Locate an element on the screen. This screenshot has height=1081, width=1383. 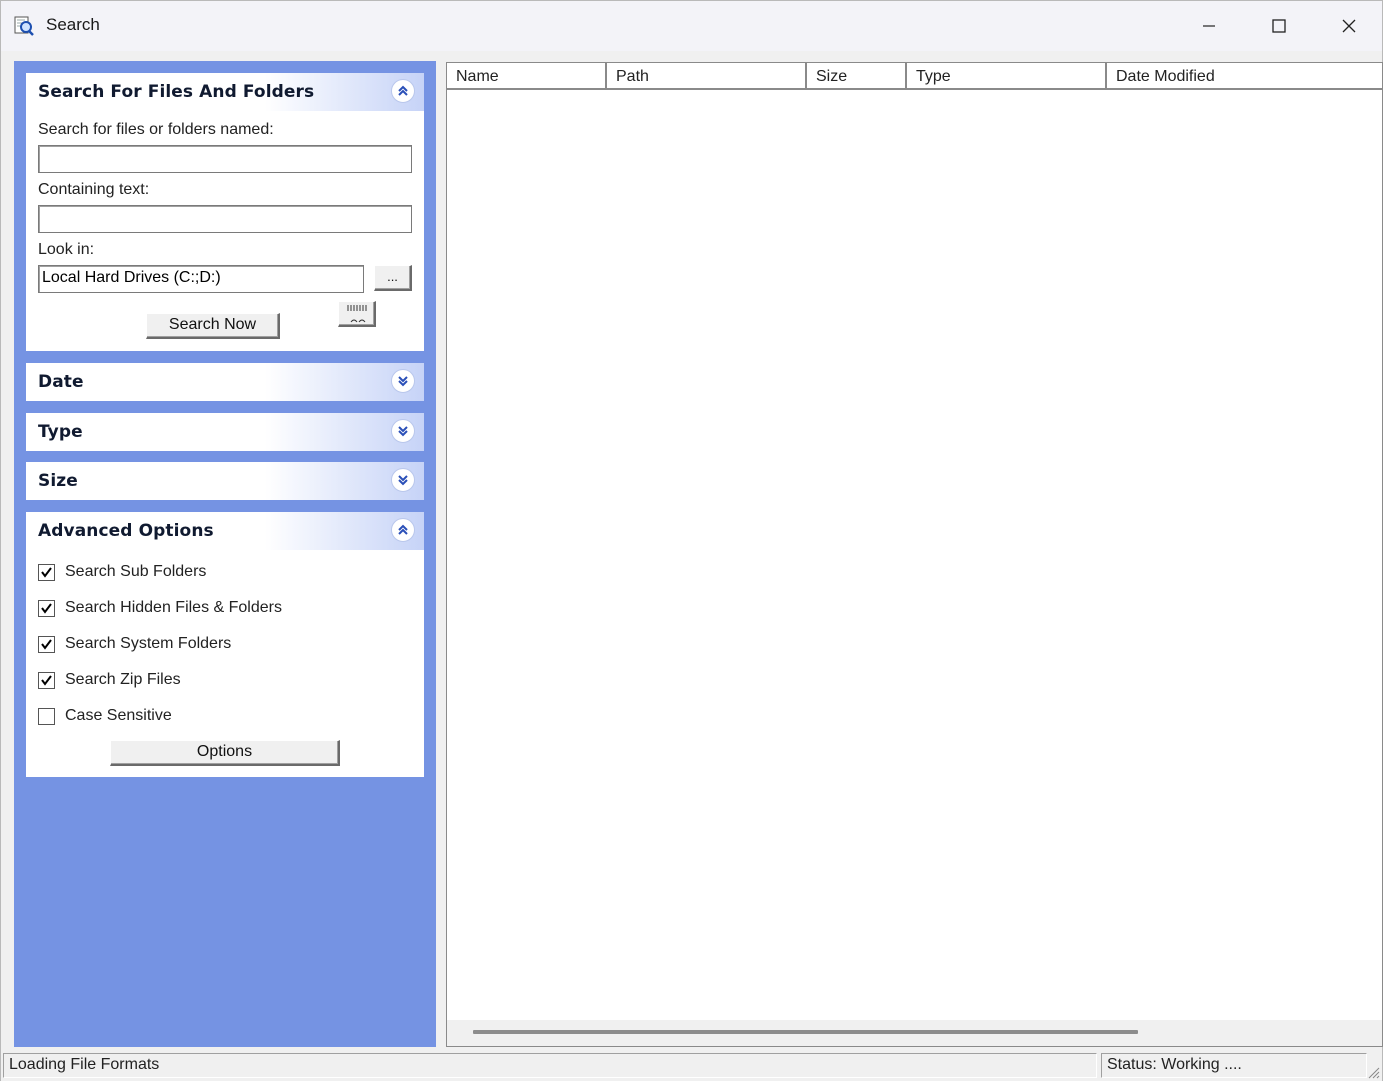
option-search-zip-files: Search Zip Files is located at coordinates (109, 680).